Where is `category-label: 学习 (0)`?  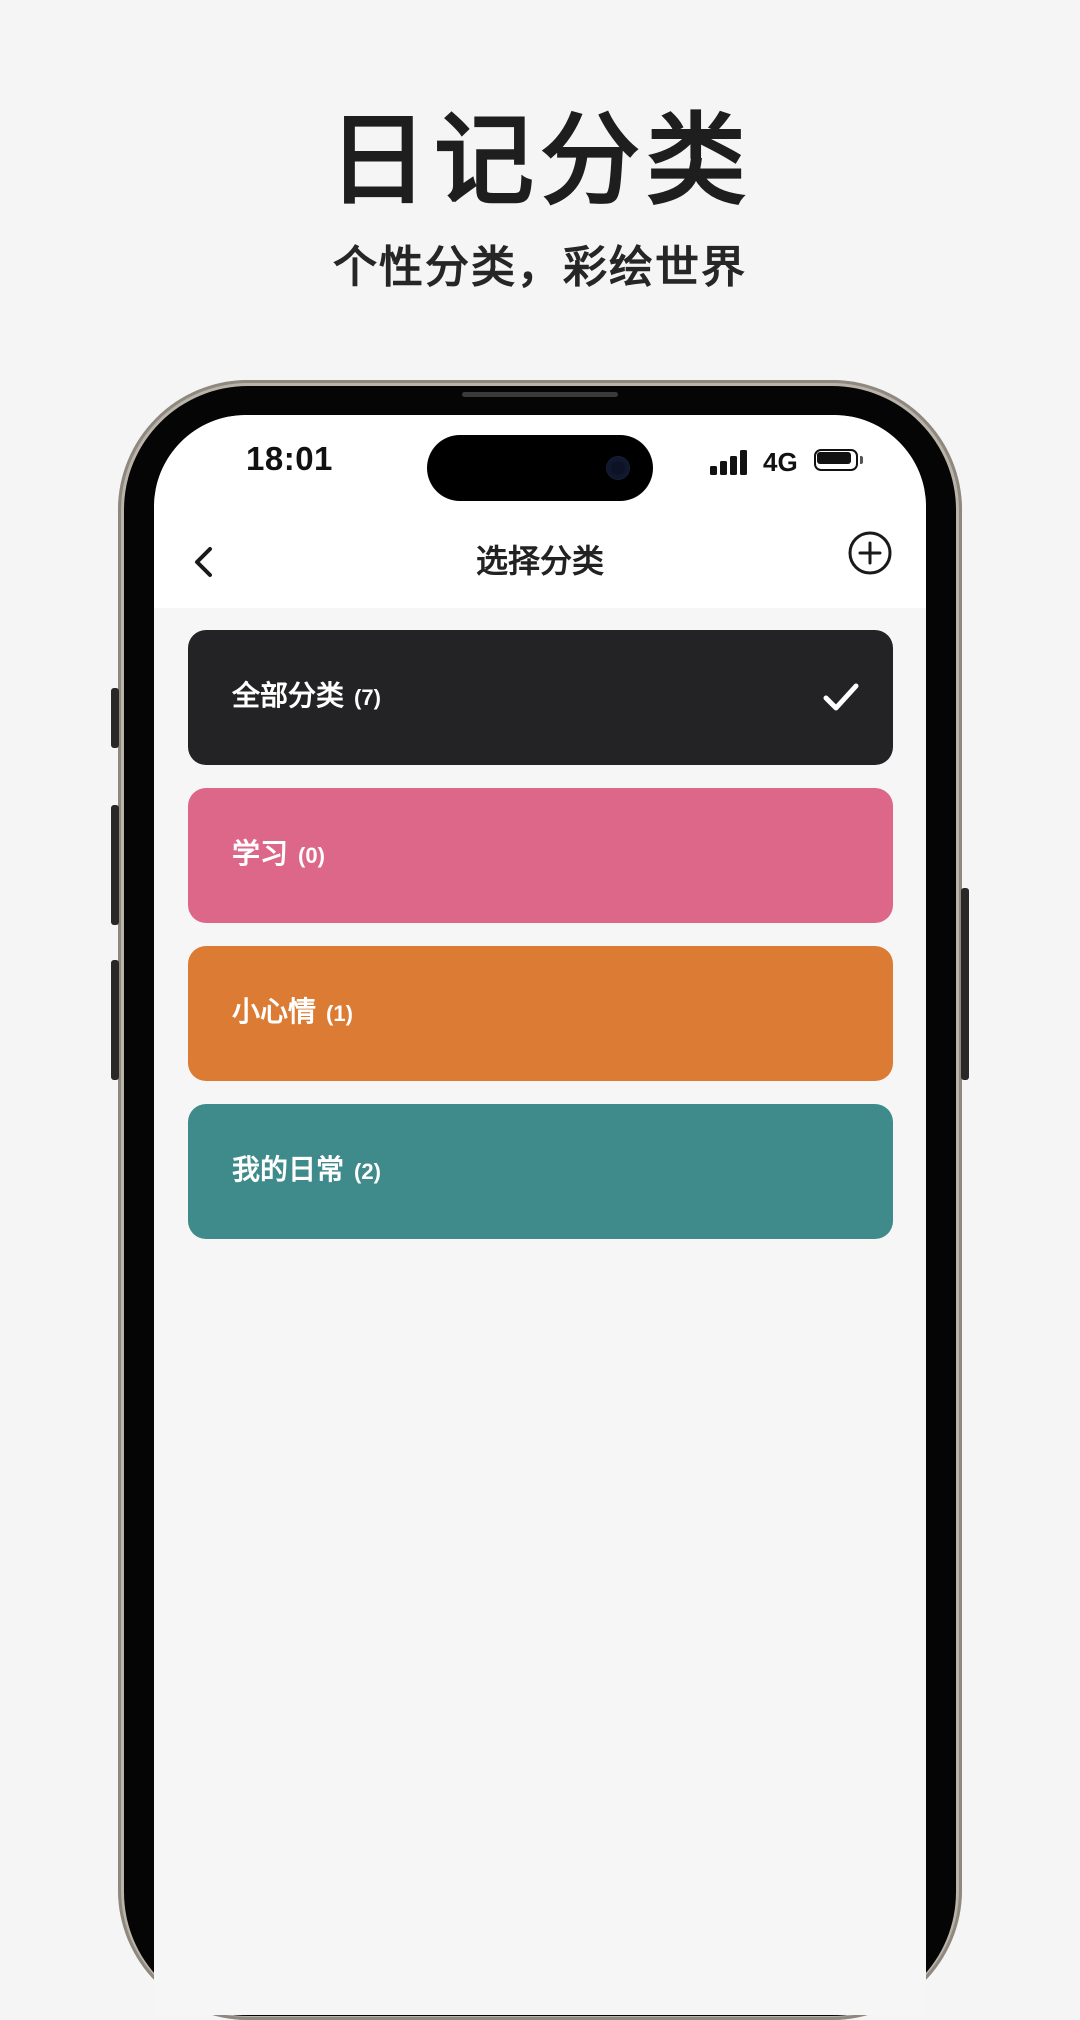 category-label: 学习 (0) is located at coordinates (278, 855).